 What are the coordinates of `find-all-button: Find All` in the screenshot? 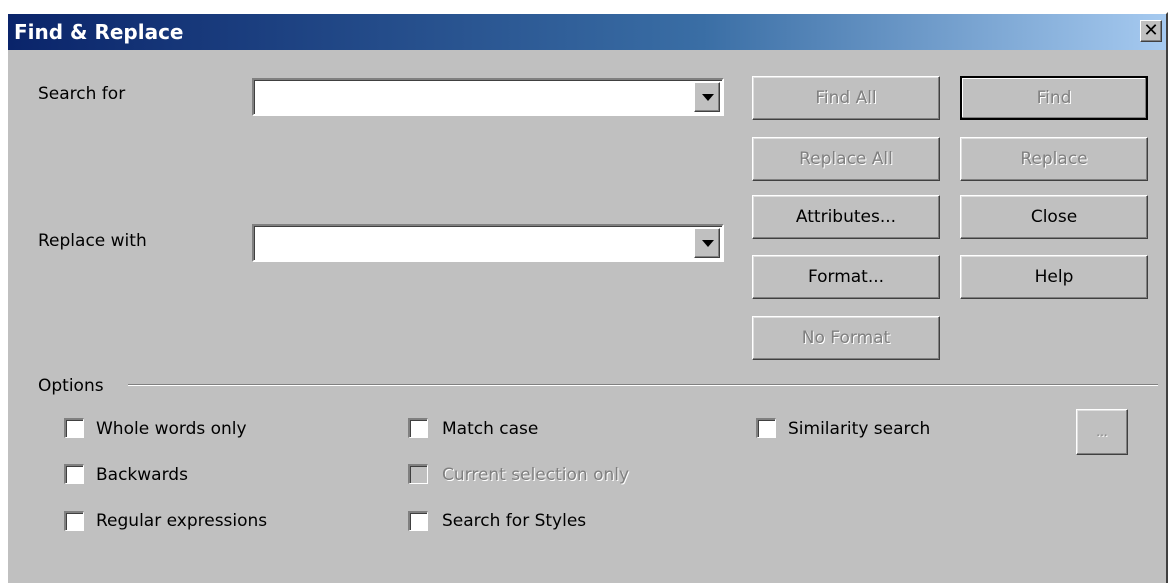 It's located at (846, 98).